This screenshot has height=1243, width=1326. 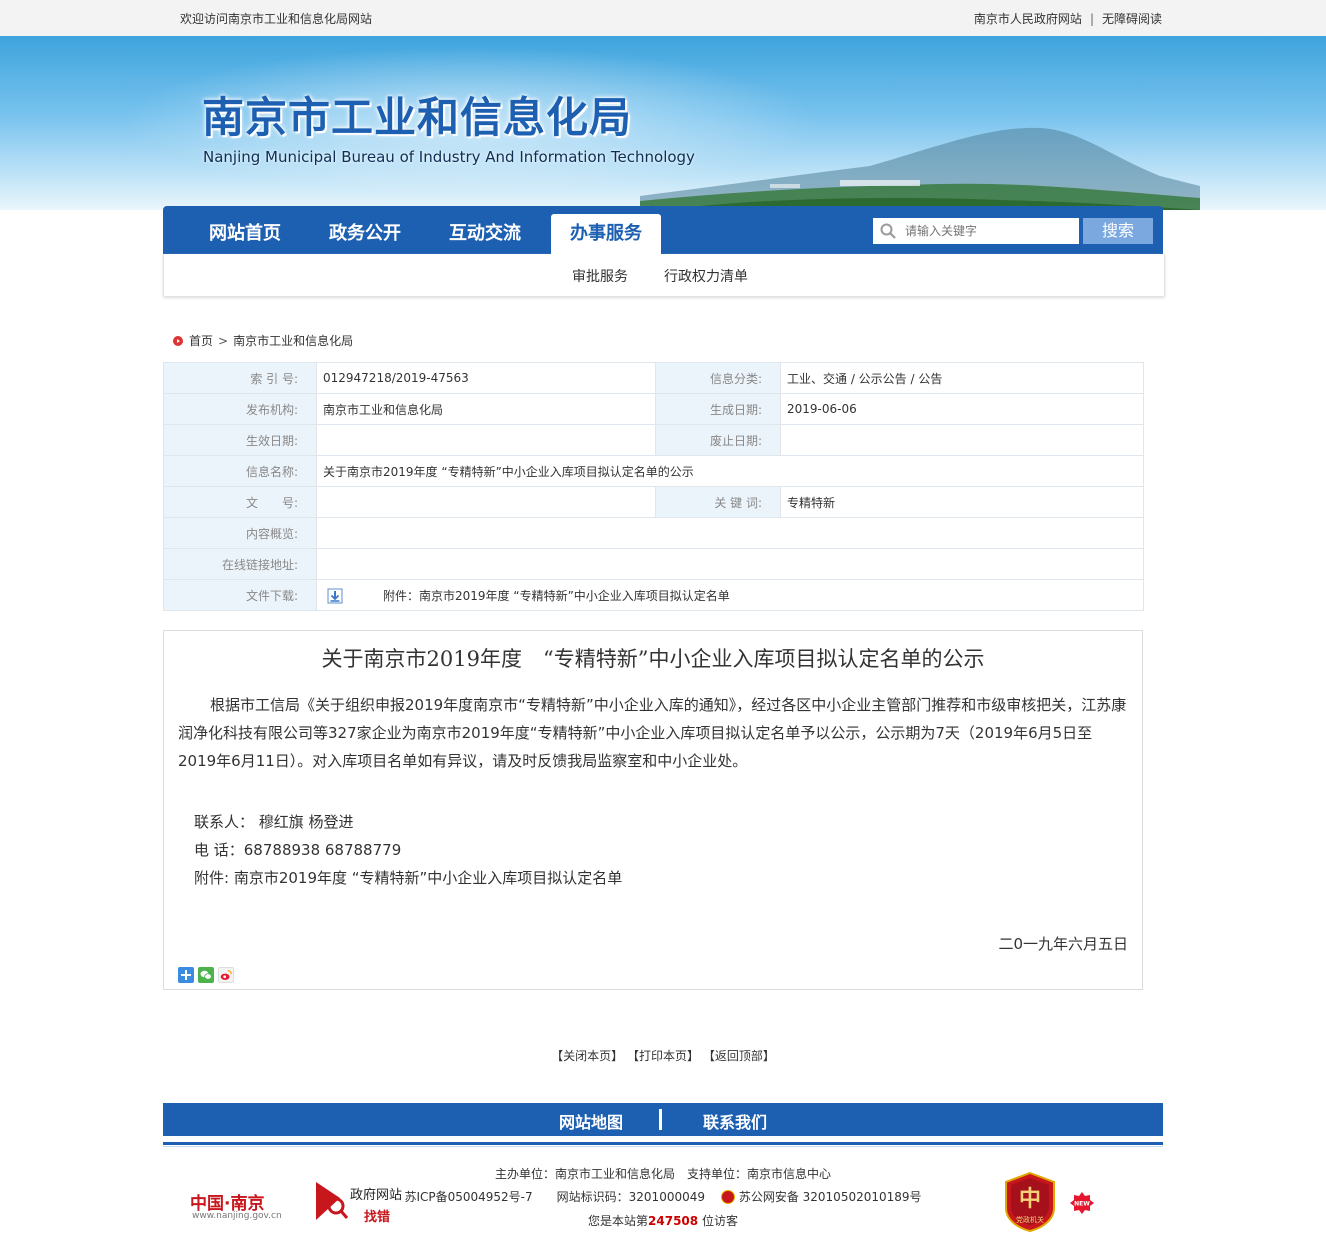 What do you see at coordinates (962, 502) in the screenshot?
I see `keyword-value: 专精特新` at bounding box center [962, 502].